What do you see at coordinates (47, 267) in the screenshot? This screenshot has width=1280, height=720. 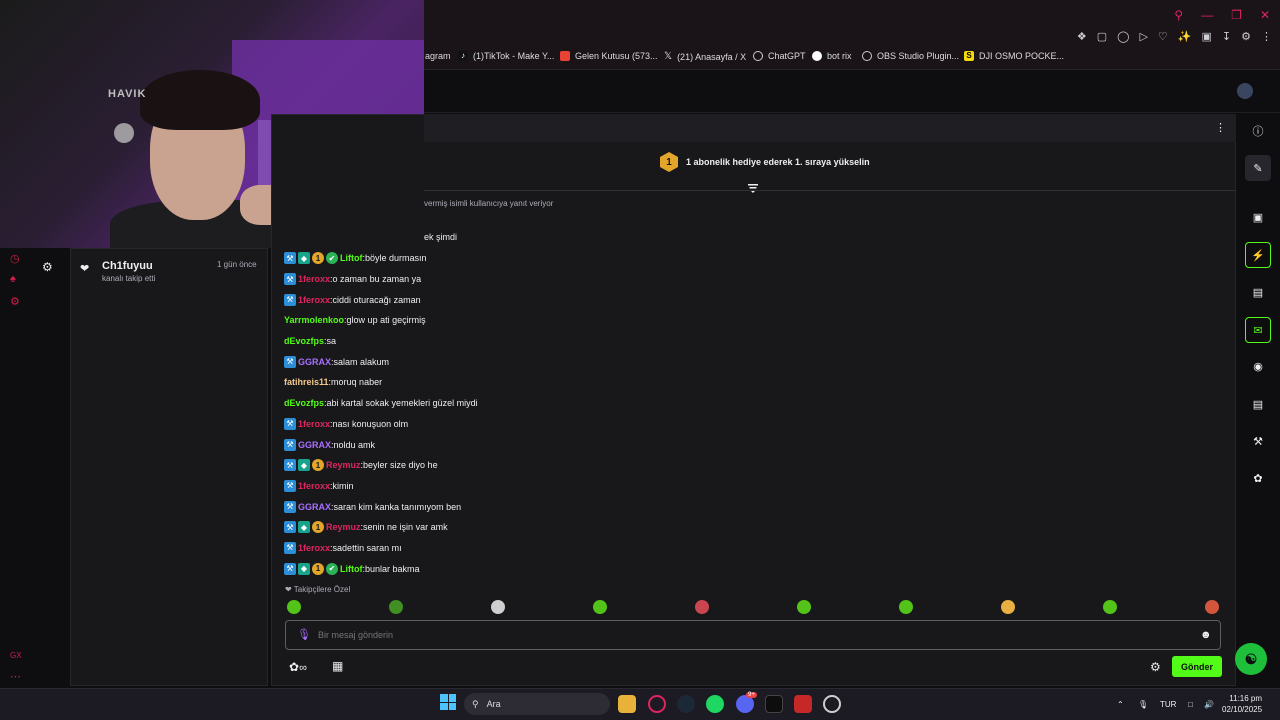 I see `activity-settings-icon: ⚙` at bounding box center [47, 267].